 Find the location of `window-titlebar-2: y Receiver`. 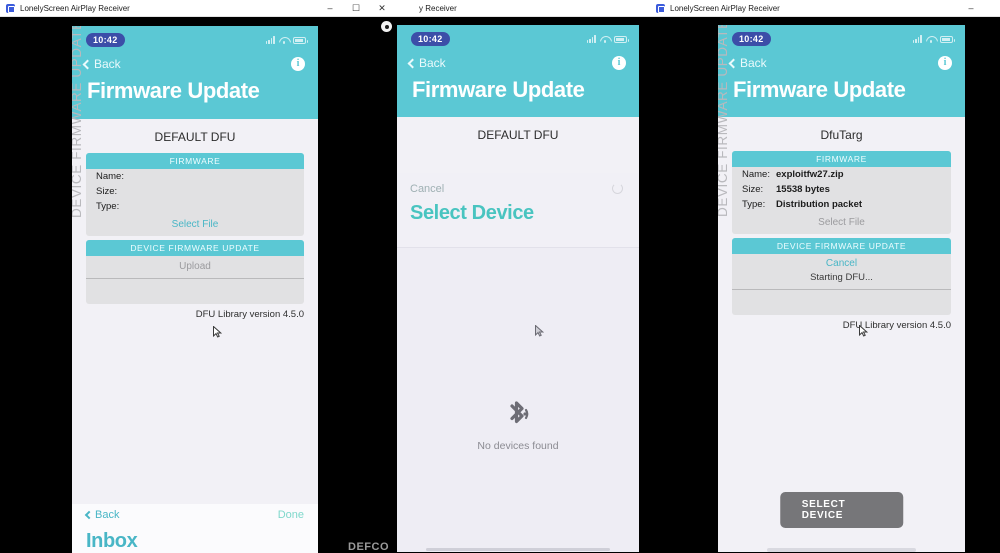

window-titlebar-2: y Receiver is located at coordinates (512, 8).